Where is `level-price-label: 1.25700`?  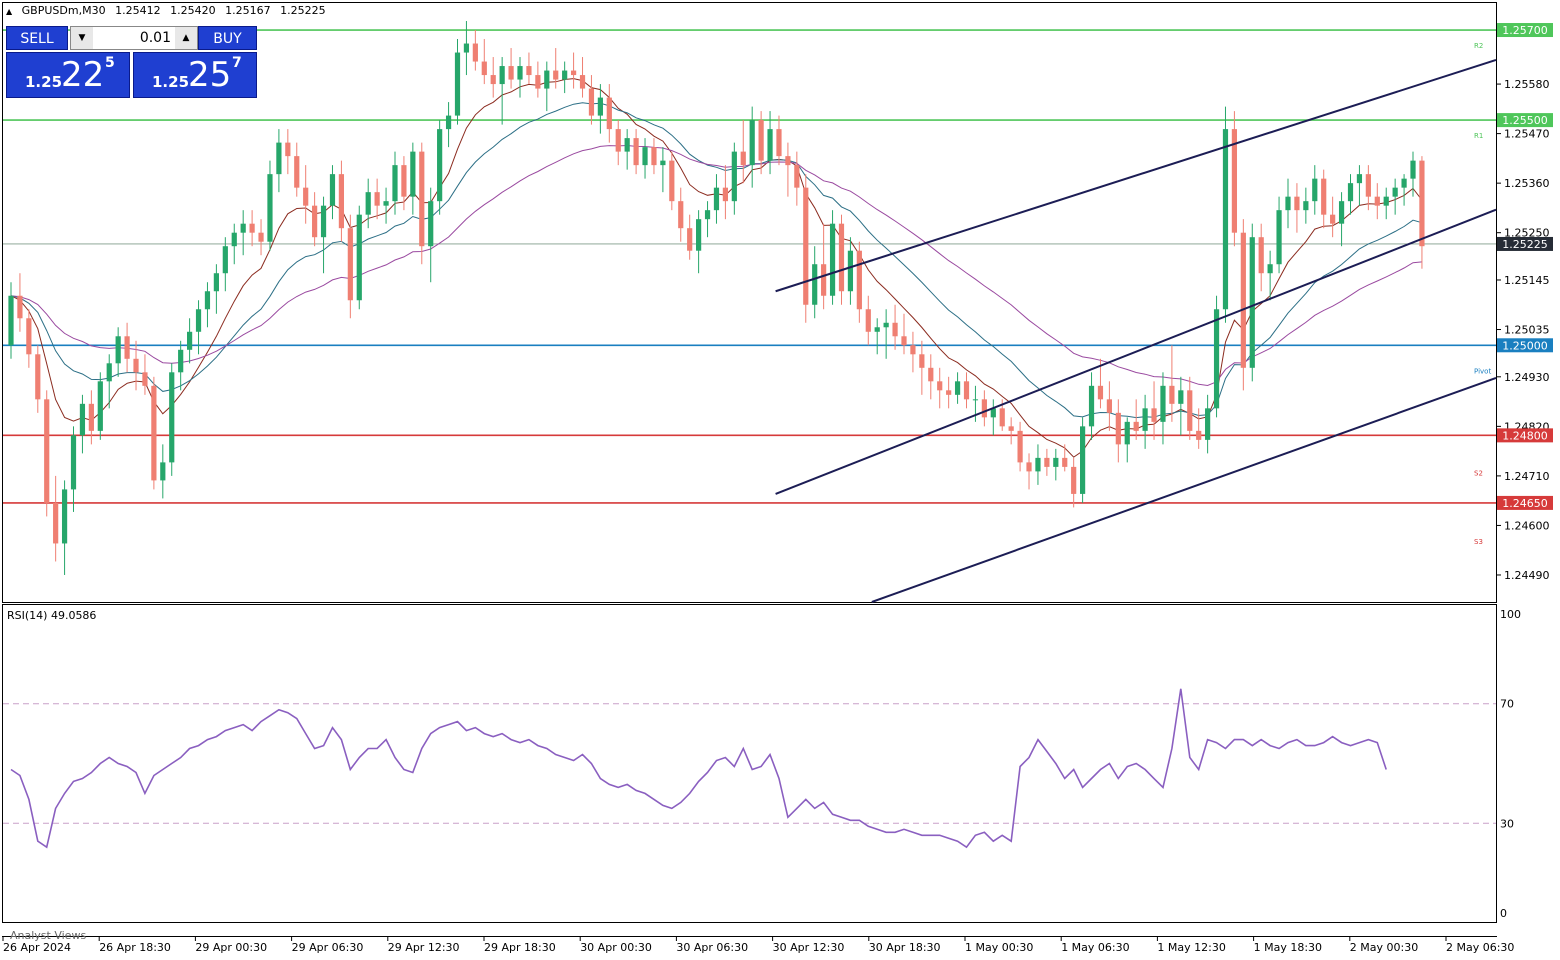 level-price-label: 1.25700 is located at coordinates (1525, 30).